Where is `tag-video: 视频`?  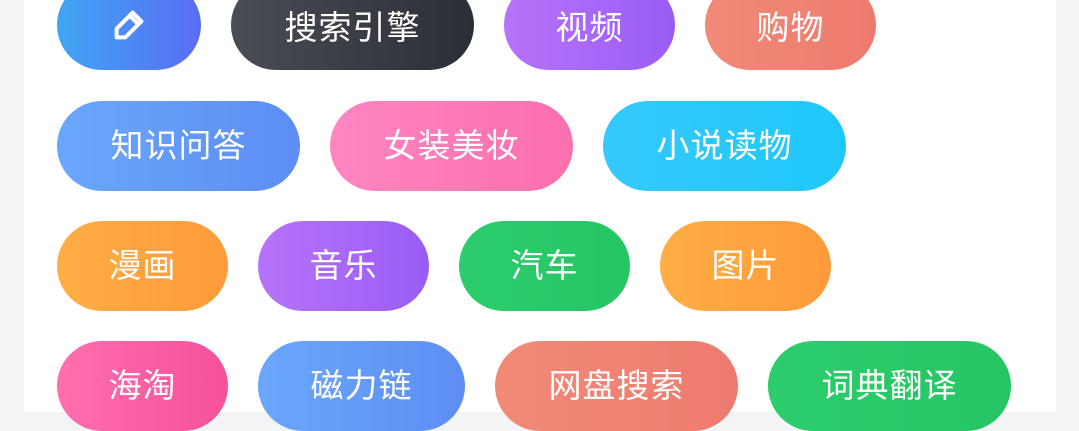 tag-video: 视频 is located at coordinates (589, 35).